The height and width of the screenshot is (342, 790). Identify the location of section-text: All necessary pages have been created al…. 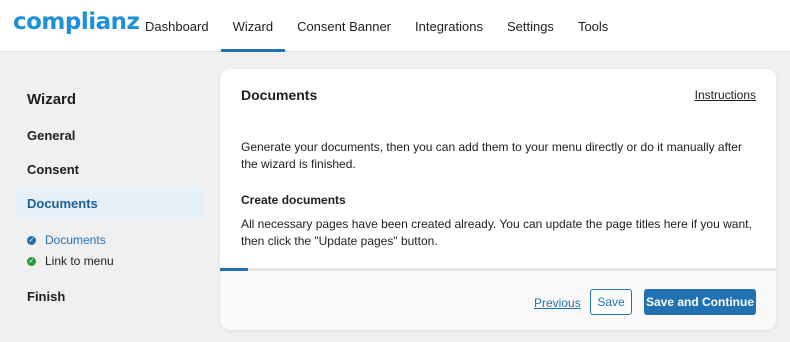
(496, 232).